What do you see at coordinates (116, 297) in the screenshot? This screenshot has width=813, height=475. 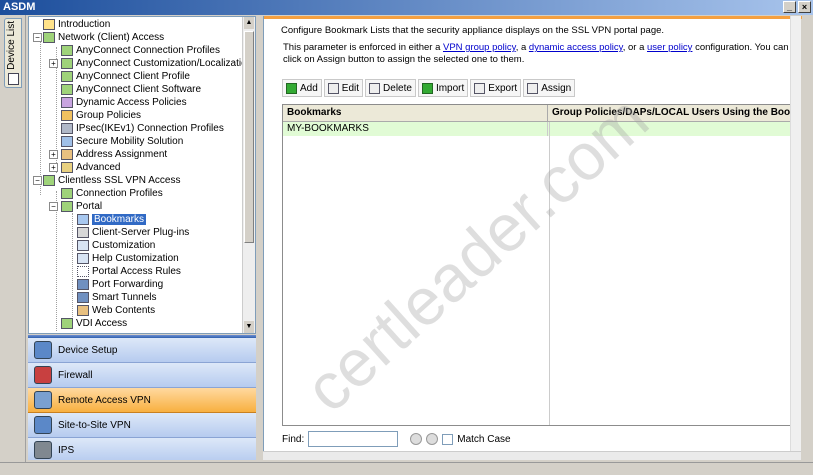 I see `tree-item-smart-tunnels: Smart Tunnels` at bounding box center [116, 297].